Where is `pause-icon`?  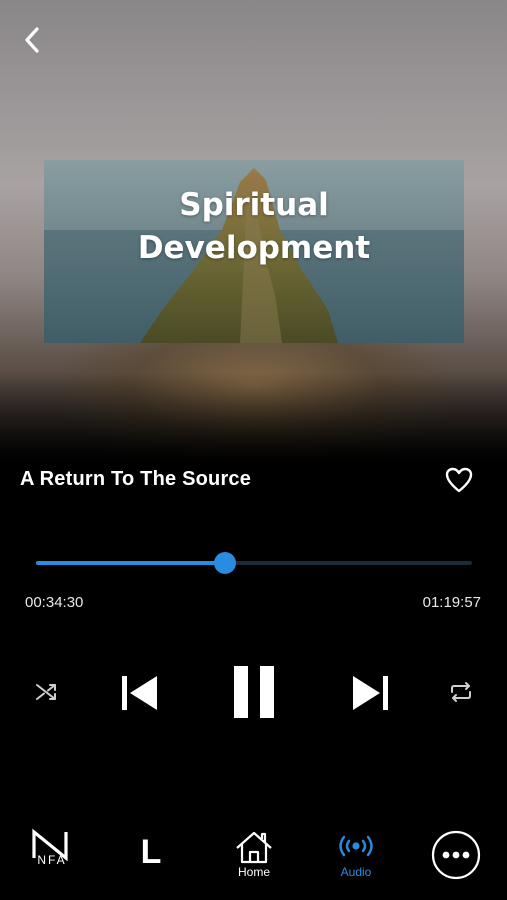 pause-icon is located at coordinates (254, 692).